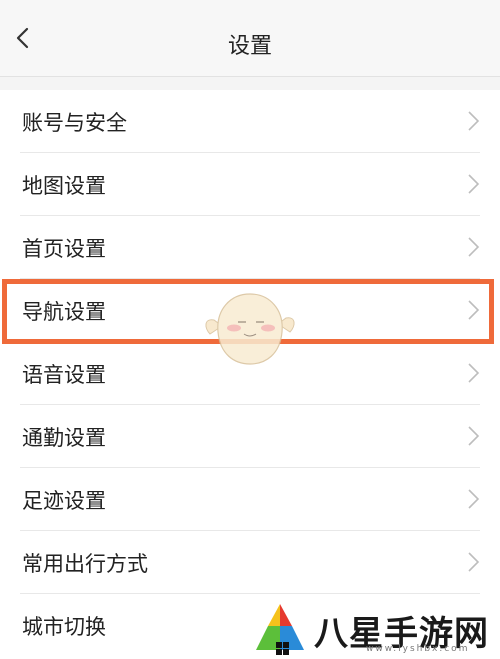  What do you see at coordinates (64, 375) in the screenshot?
I see `settings-item-label: 语音设置` at bounding box center [64, 375].